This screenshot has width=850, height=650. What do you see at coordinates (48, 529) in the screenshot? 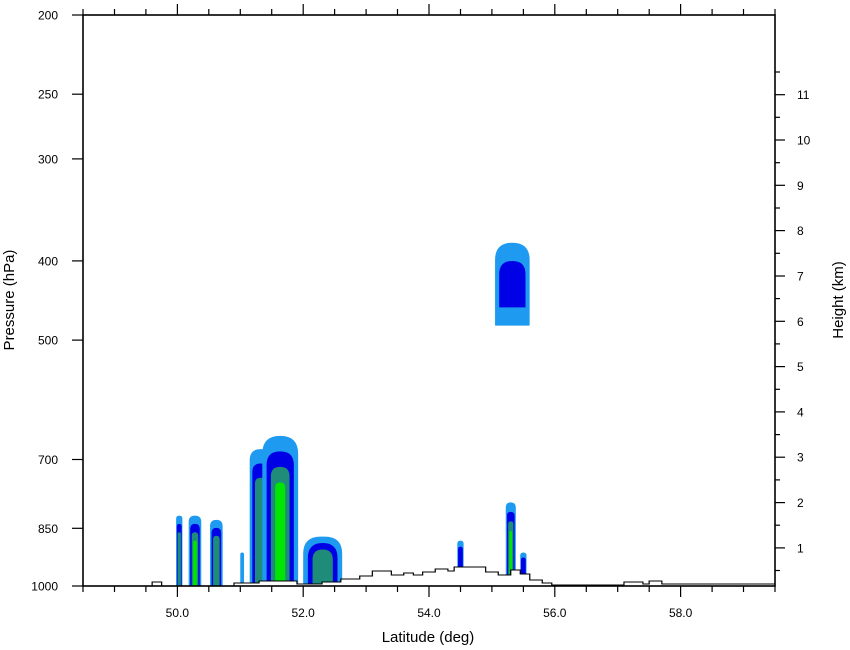
I see `pressure-tick-label: 850` at bounding box center [48, 529].